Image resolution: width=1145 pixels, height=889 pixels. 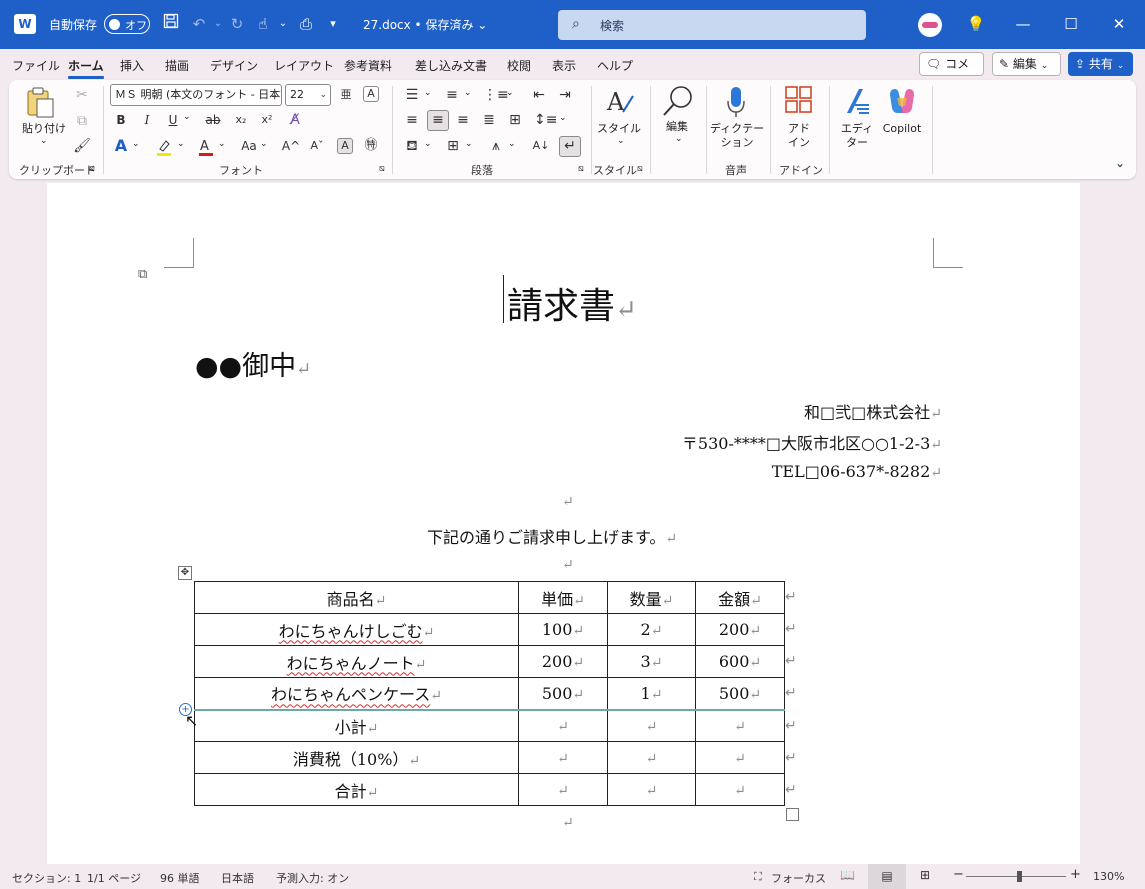 I want to click on section-indicator: セクション: 1, so click(x=46, y=878).